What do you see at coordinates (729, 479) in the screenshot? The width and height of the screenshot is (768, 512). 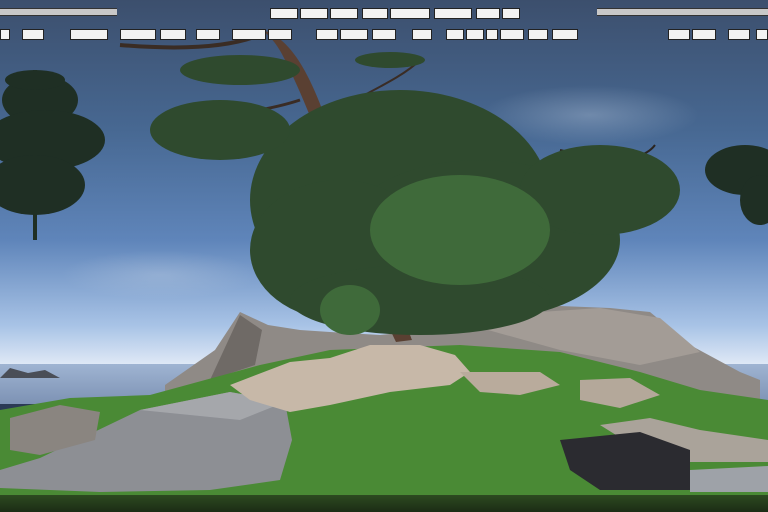 I see `stone-path-right` at bounding box center [729, 479].